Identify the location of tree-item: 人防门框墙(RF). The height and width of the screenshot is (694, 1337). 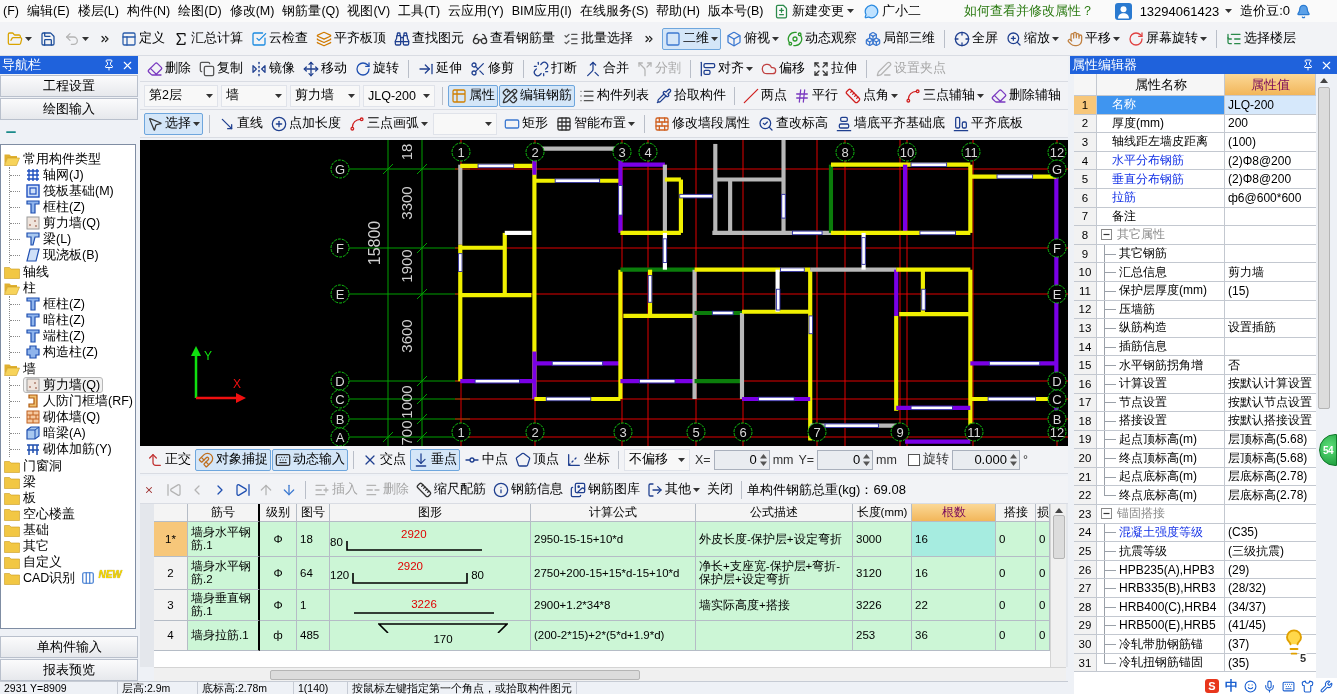
(79, 401).